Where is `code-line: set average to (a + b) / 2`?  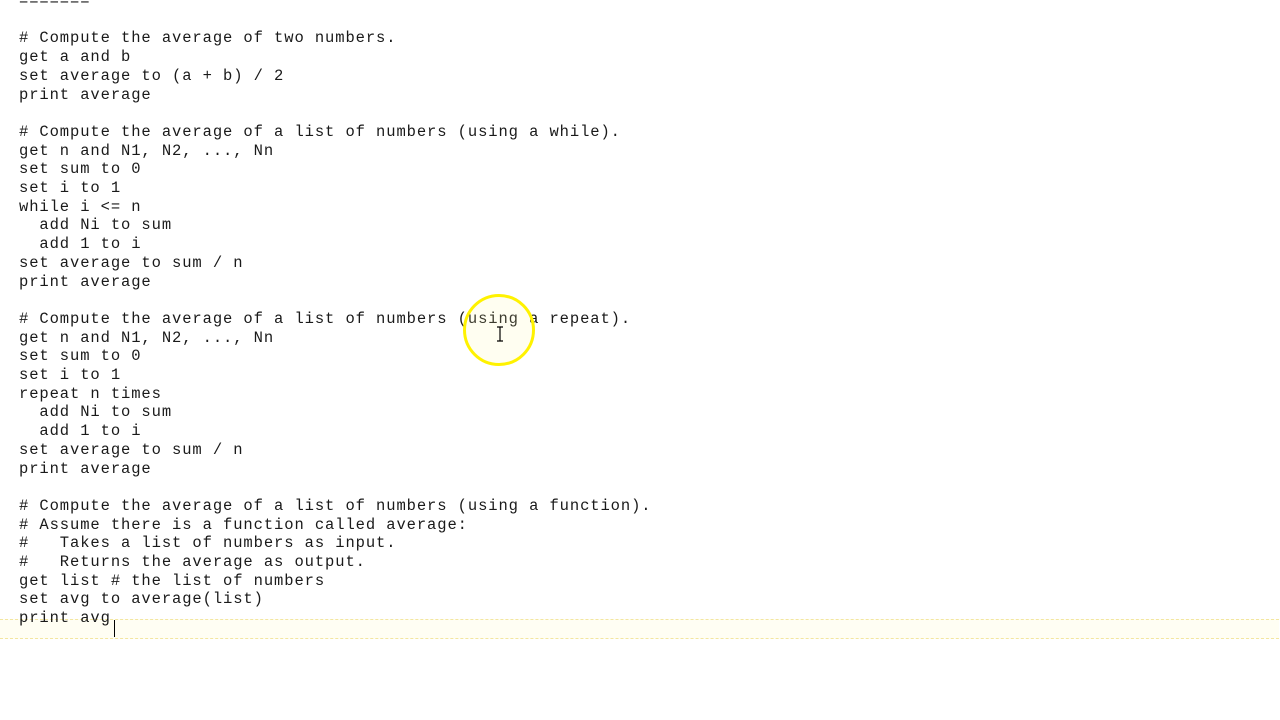 code-line: set average to (a + b) / 2 is located at coordinates (151, 76).